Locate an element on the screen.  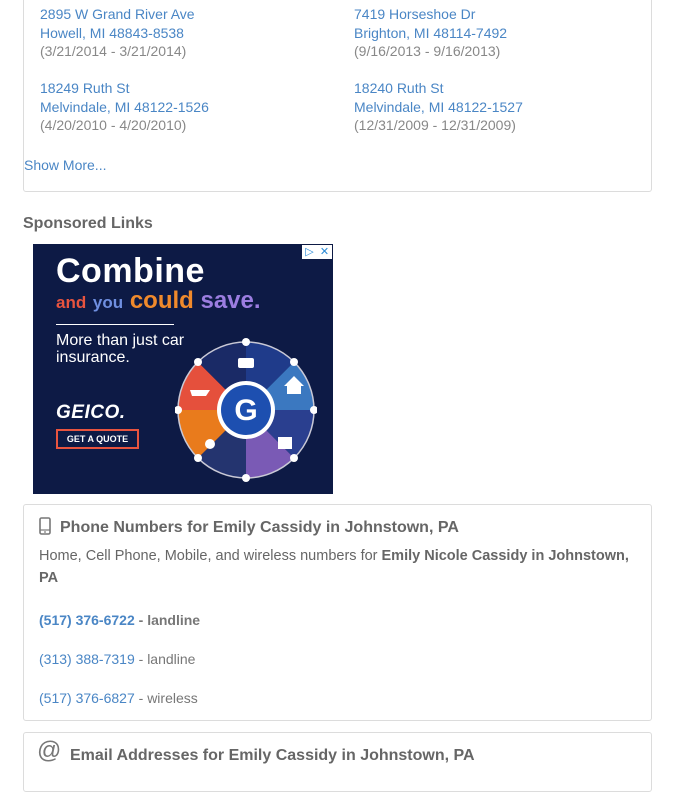
phone-number-link: (313) 388-7319 is located at coordinates (87, 659).